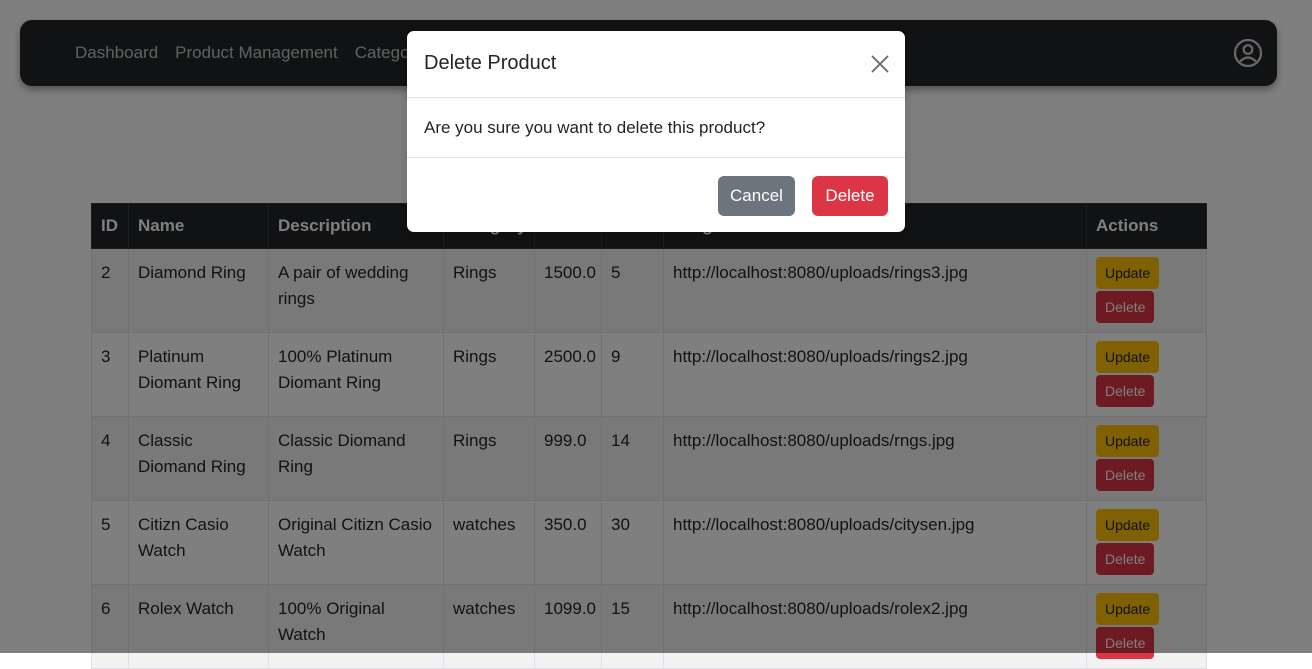 The width and height of the screenshot is (1312, 669). What do you see at coordinates (656, 195) in the screenshot?
I see `modal-footer: Cancel Delete` at bounding box center [656, 195].